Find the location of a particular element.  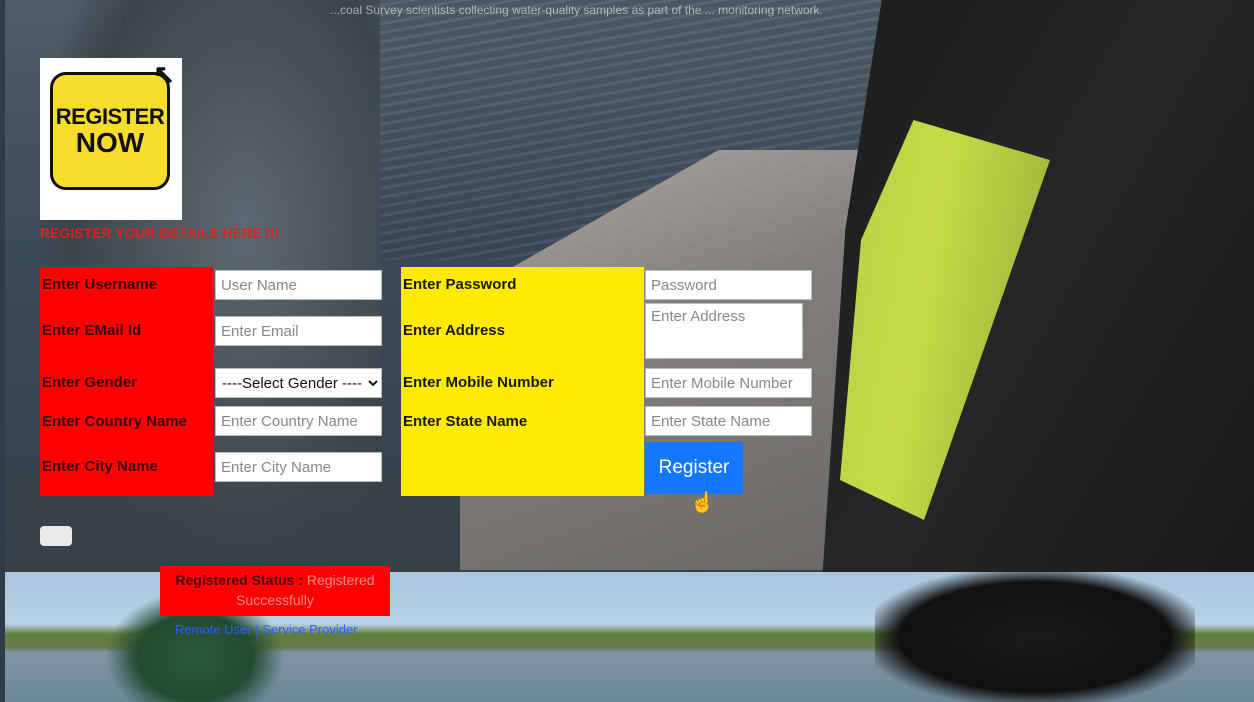

hand-cursor-icon: ☝ is located at coordinates (702, 503).